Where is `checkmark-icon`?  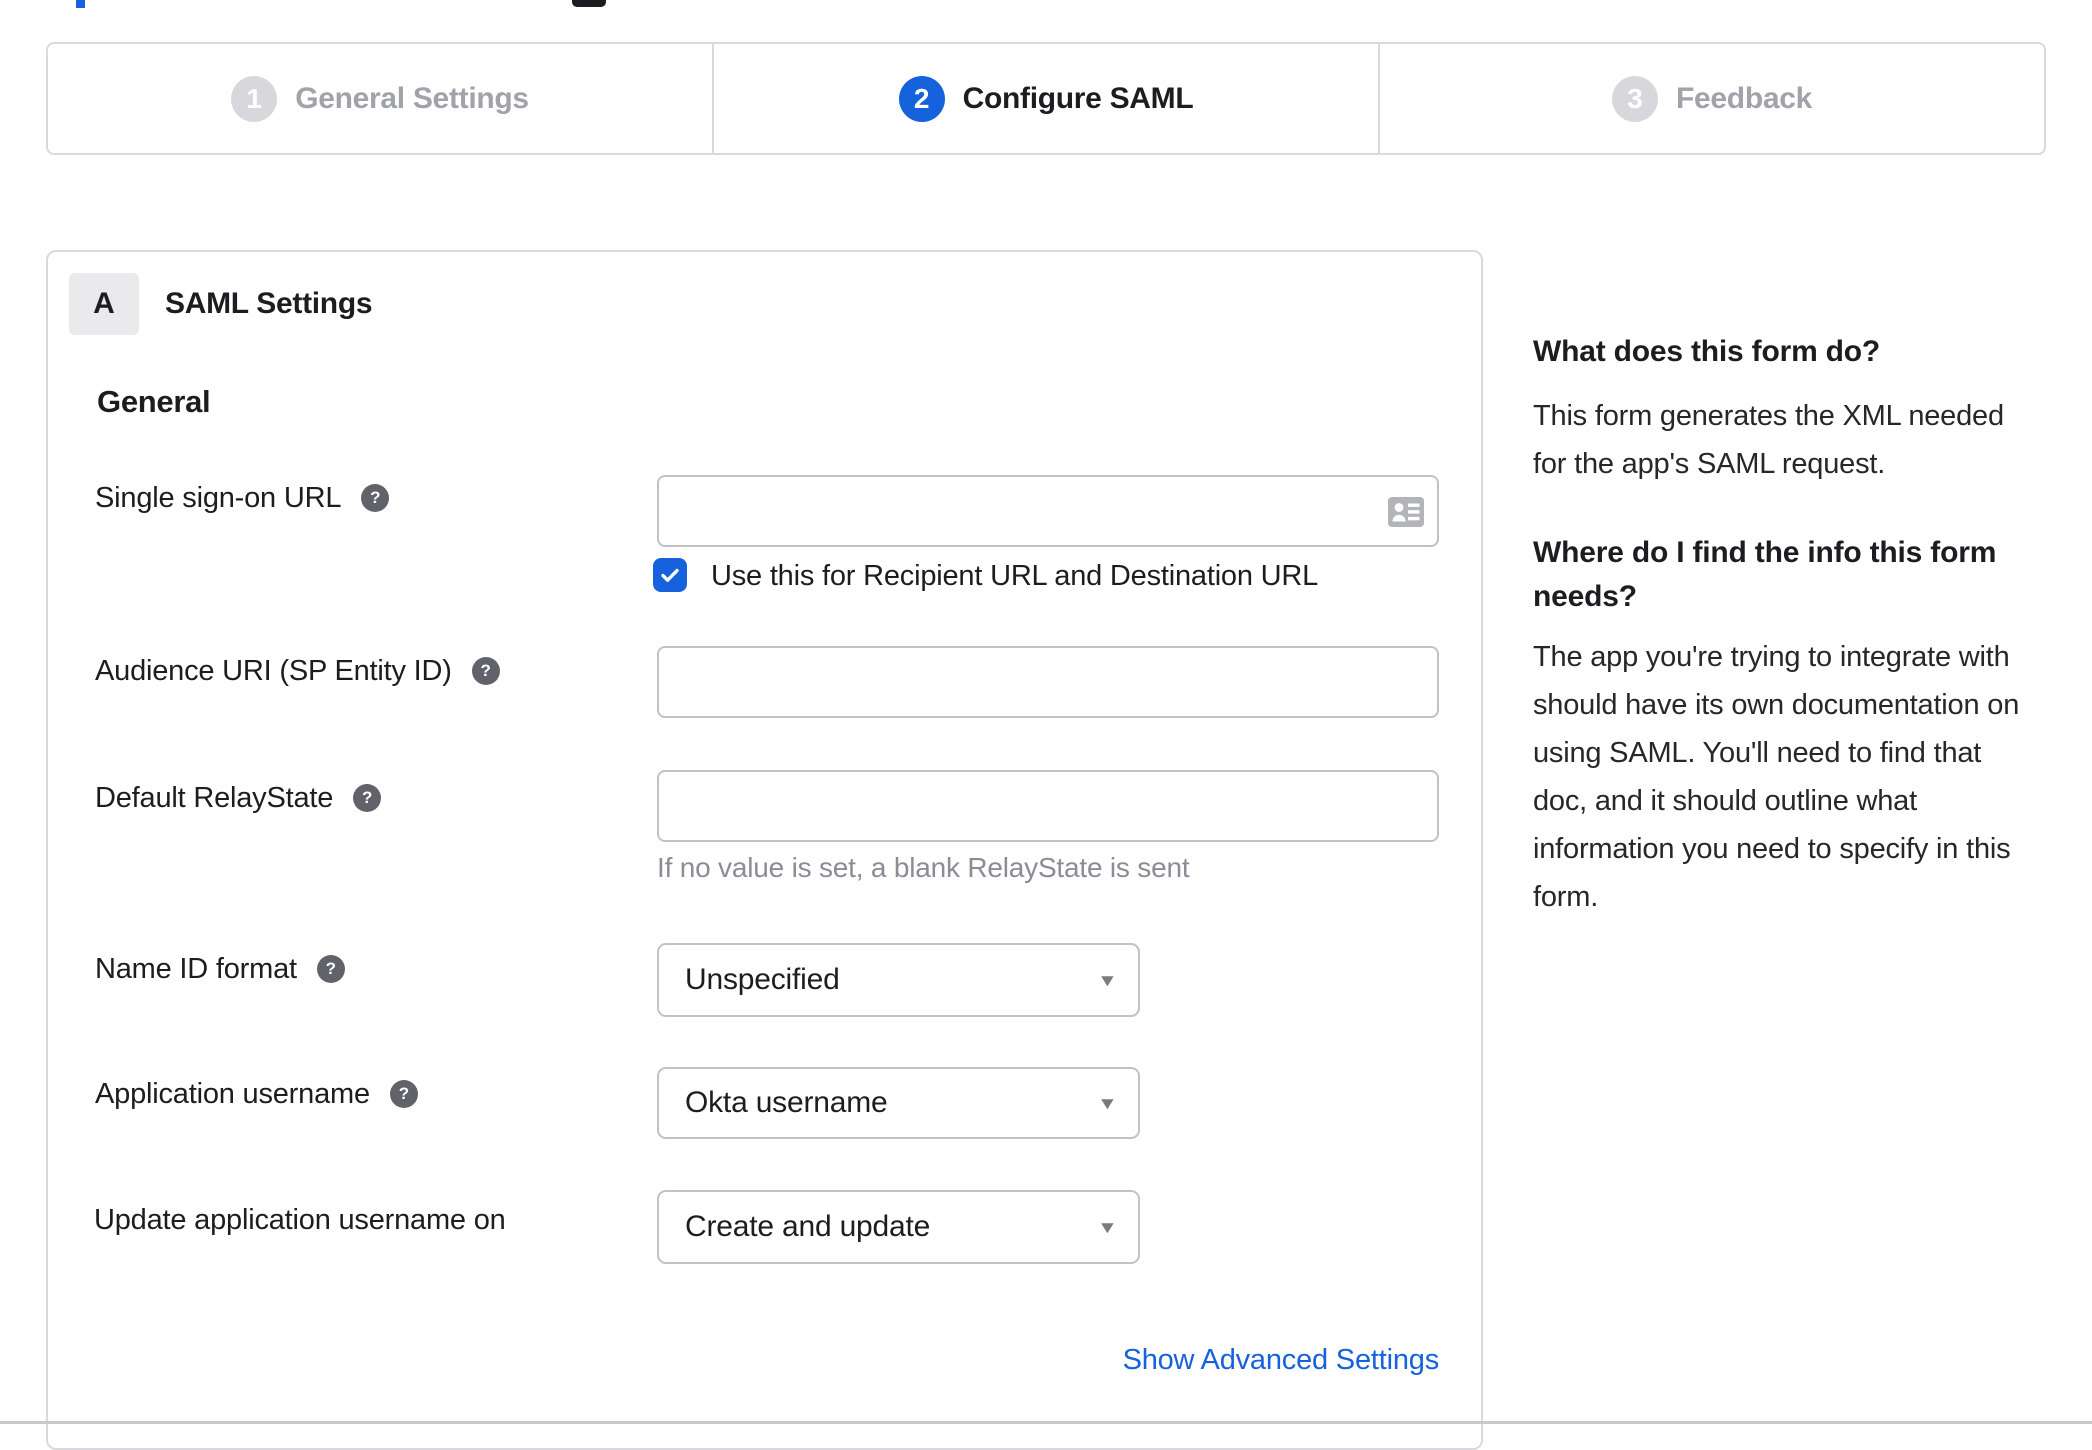
checkmark-icon is located at coordinates (670, 575).